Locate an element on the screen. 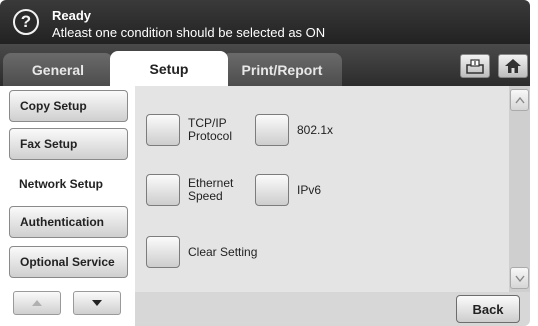  content-scroll-down-button is located at coordinates (519, 278).